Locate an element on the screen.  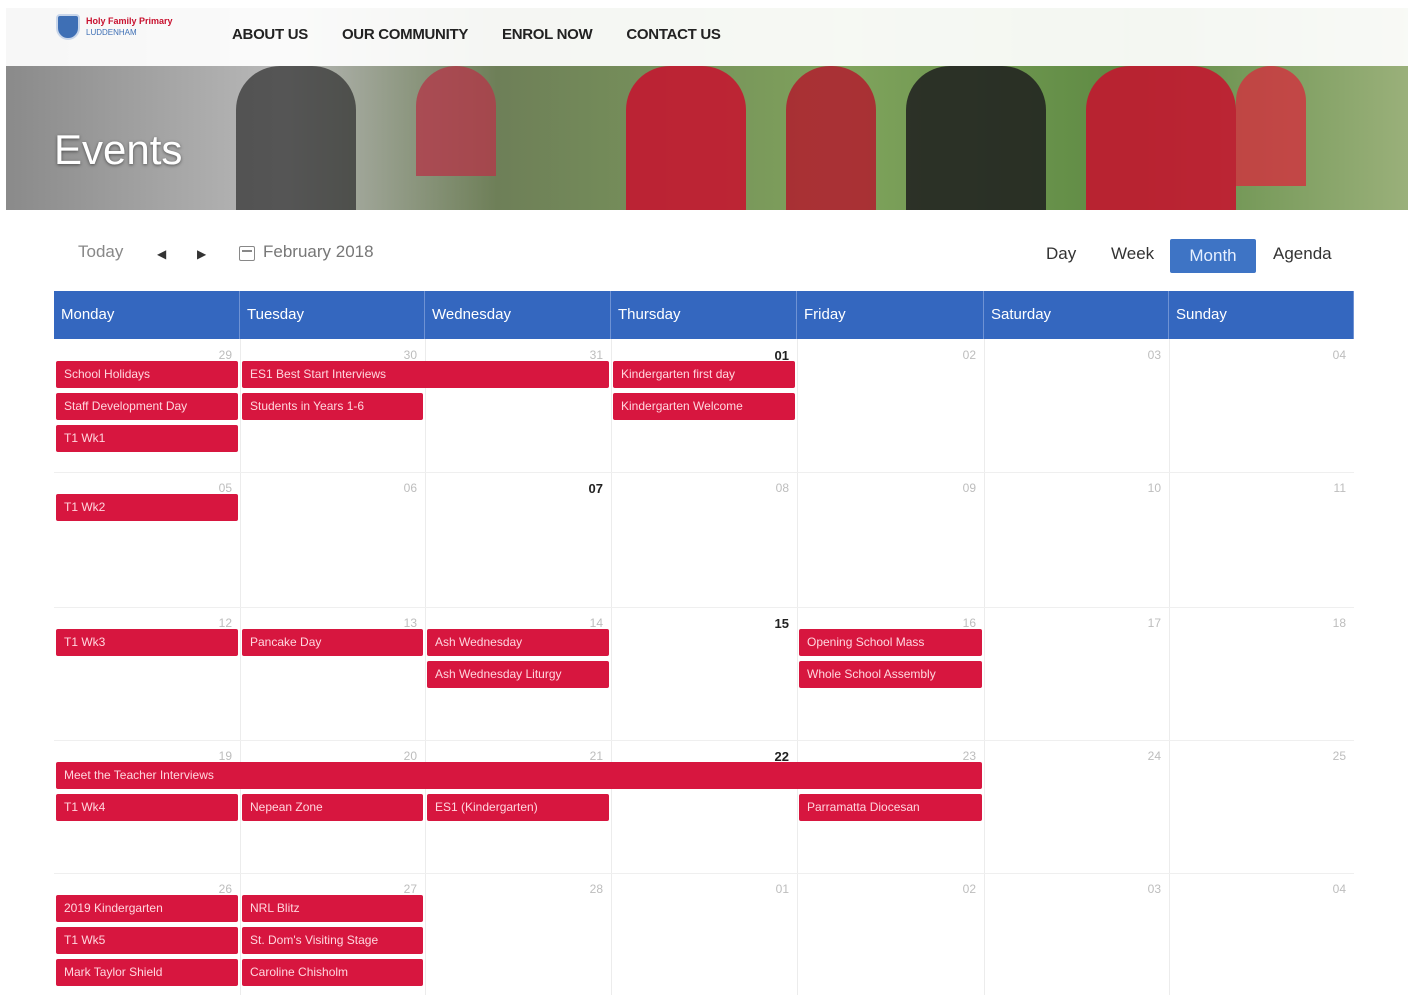
nav-enrol-now: ENROL NOW is located at coordinates (547, 34).